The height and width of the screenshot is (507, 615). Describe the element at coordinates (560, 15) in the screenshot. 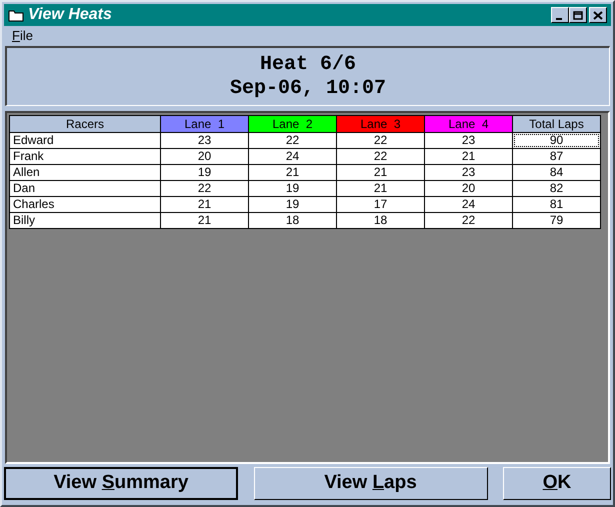

I see `minimize-button` at that location.